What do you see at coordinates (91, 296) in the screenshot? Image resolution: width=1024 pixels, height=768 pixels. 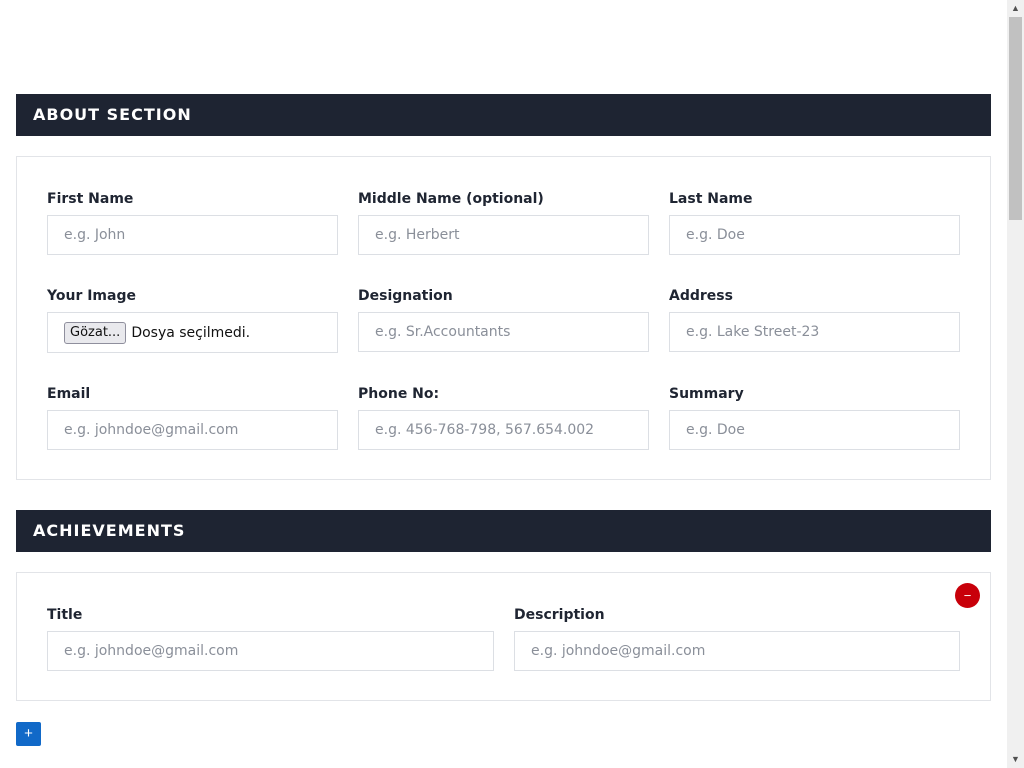 I see `image-label: Your Image` at bounding box center [91, 296].